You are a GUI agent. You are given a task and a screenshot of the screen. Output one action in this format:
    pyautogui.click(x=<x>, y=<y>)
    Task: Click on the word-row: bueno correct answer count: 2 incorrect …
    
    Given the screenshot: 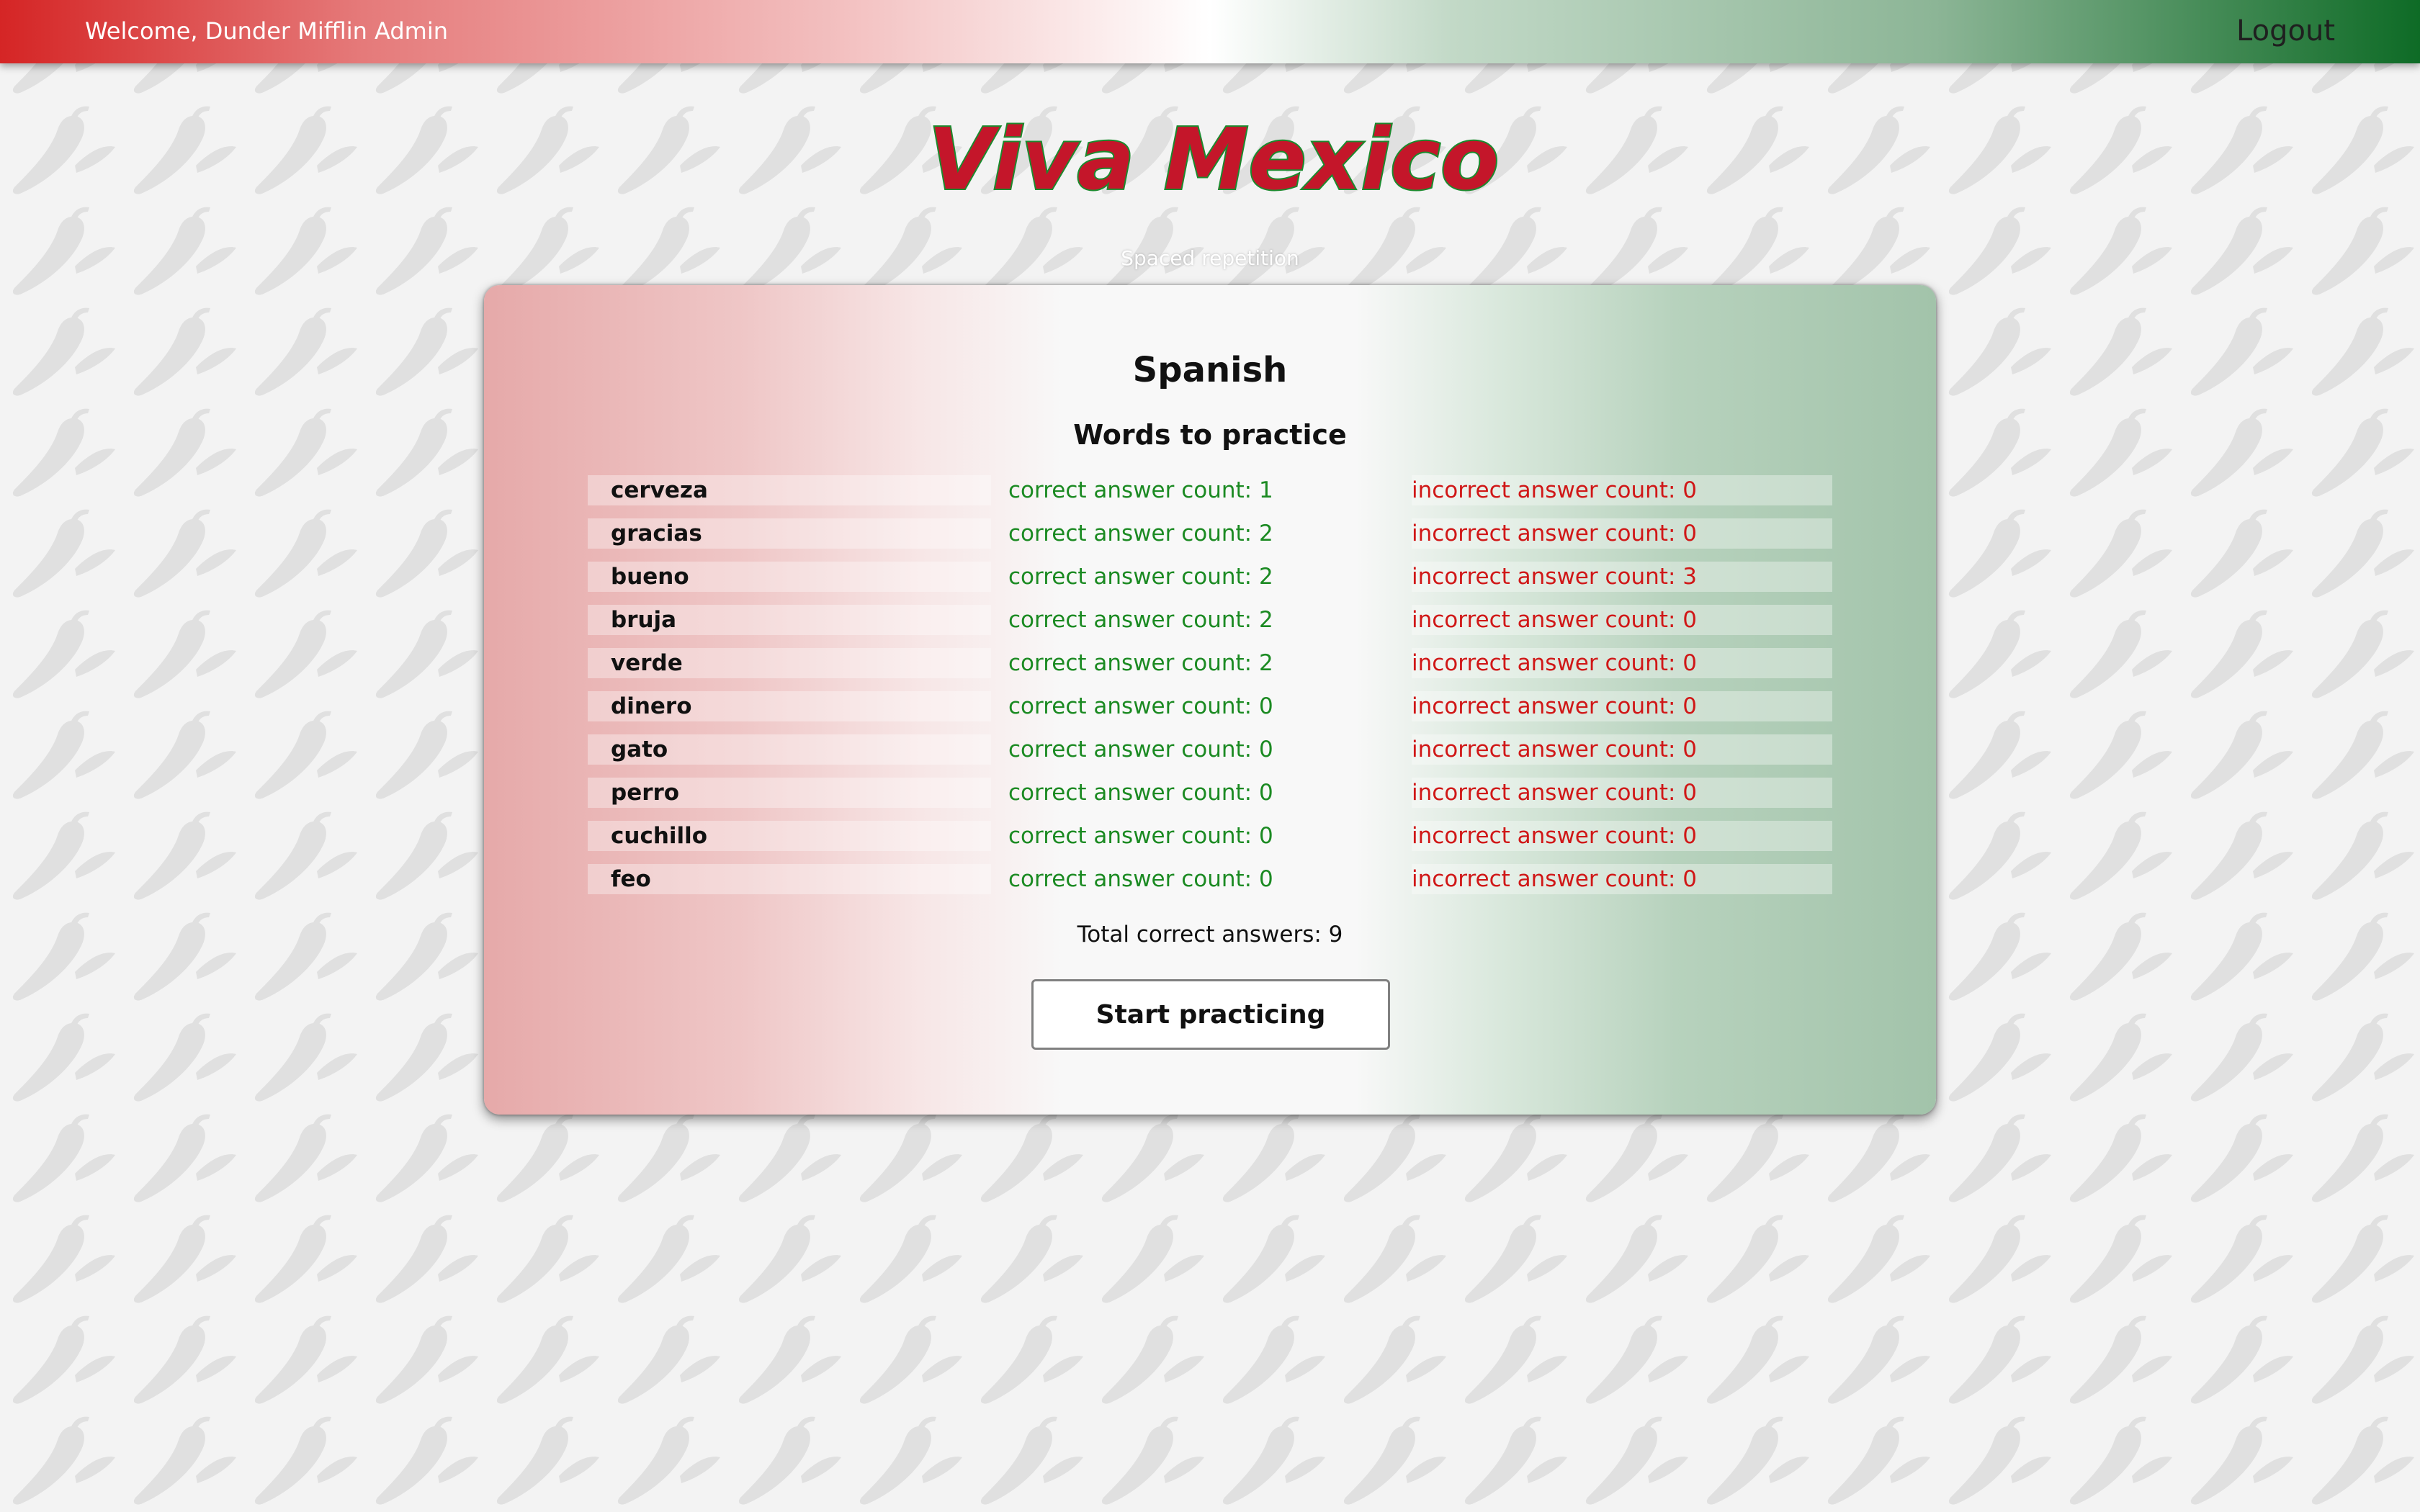 What is the action you would take?
    pyautogui.click(x=1210, y=583)
    